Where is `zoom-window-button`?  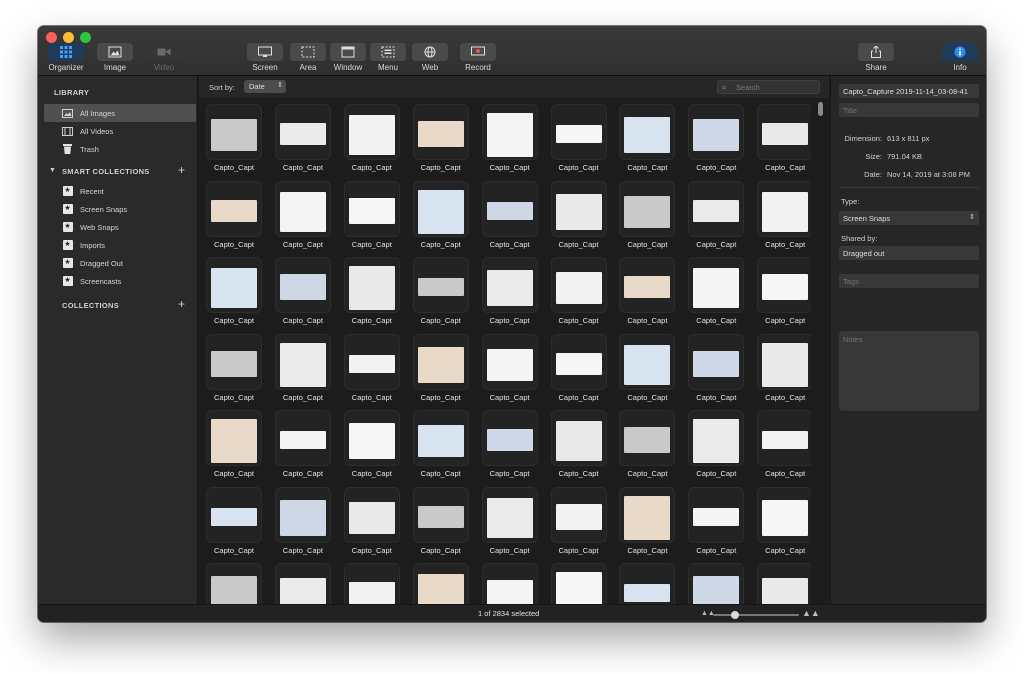
zoom-window-button is located at coordinates (85, 37).